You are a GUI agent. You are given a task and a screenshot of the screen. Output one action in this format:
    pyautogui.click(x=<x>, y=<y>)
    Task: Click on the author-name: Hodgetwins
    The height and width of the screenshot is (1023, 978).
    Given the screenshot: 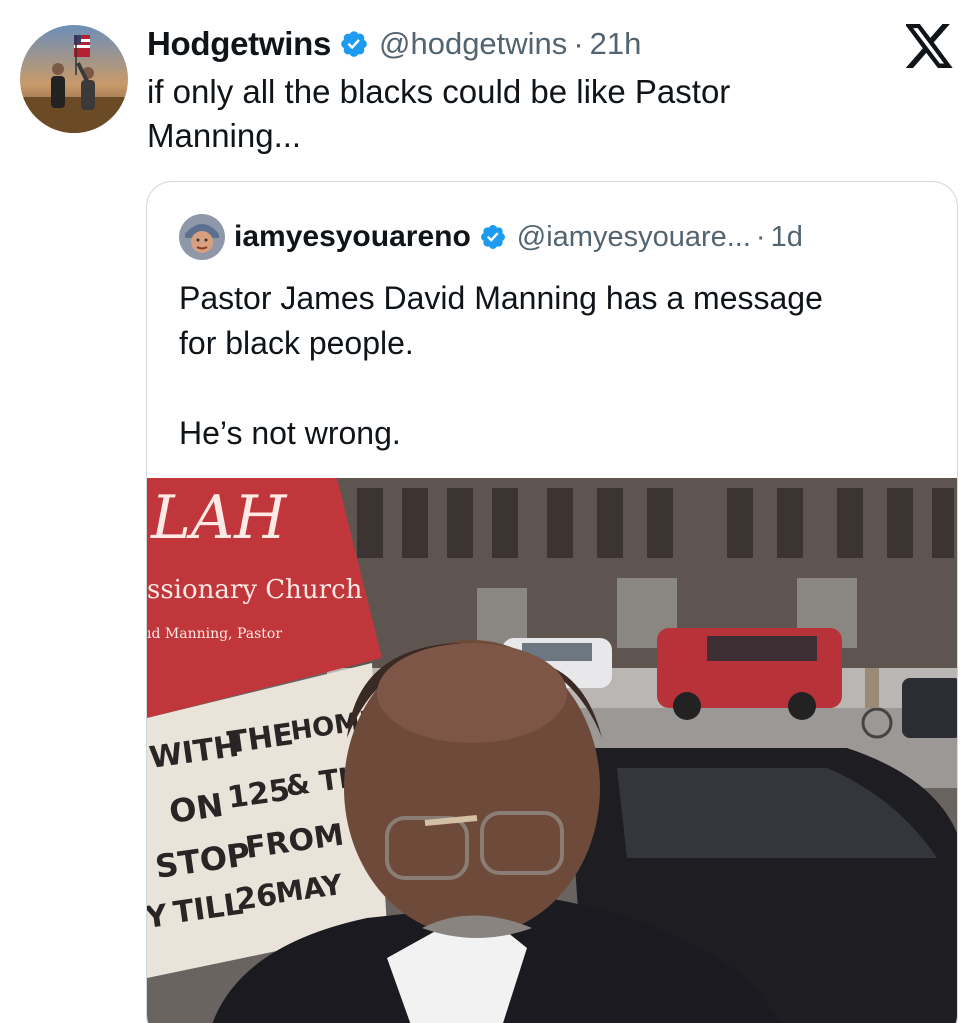 What is the action you would take?
    pyautogui.click(x=239, y=44)
    